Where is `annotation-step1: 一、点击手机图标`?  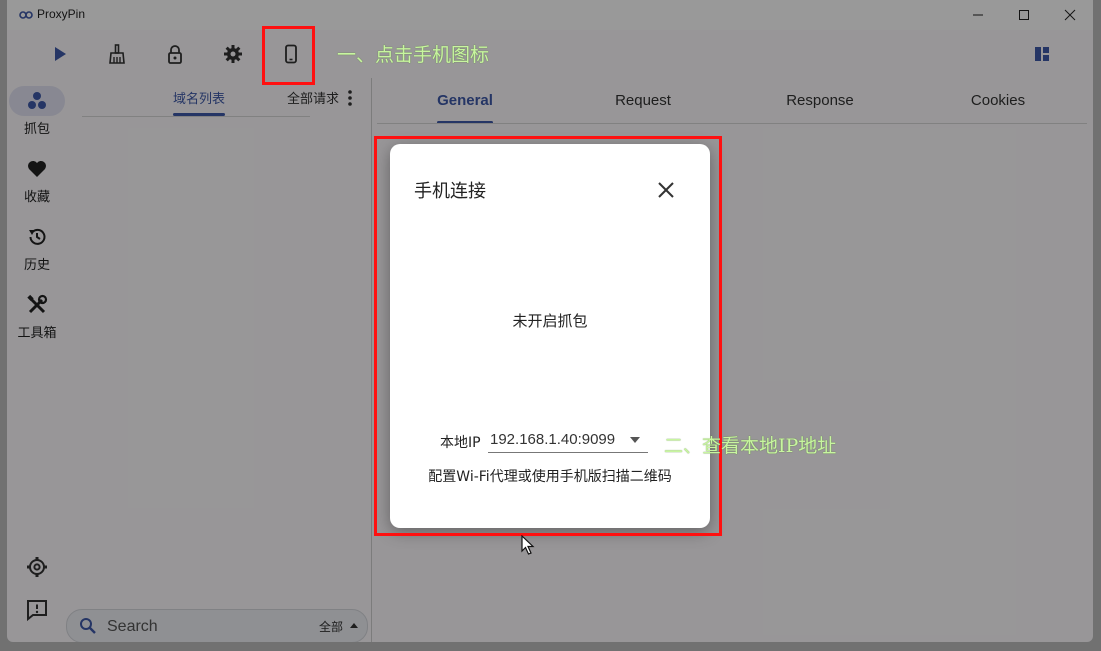 annotation-step1: 一、点击手机图标 is located at coordinates (413, 55).